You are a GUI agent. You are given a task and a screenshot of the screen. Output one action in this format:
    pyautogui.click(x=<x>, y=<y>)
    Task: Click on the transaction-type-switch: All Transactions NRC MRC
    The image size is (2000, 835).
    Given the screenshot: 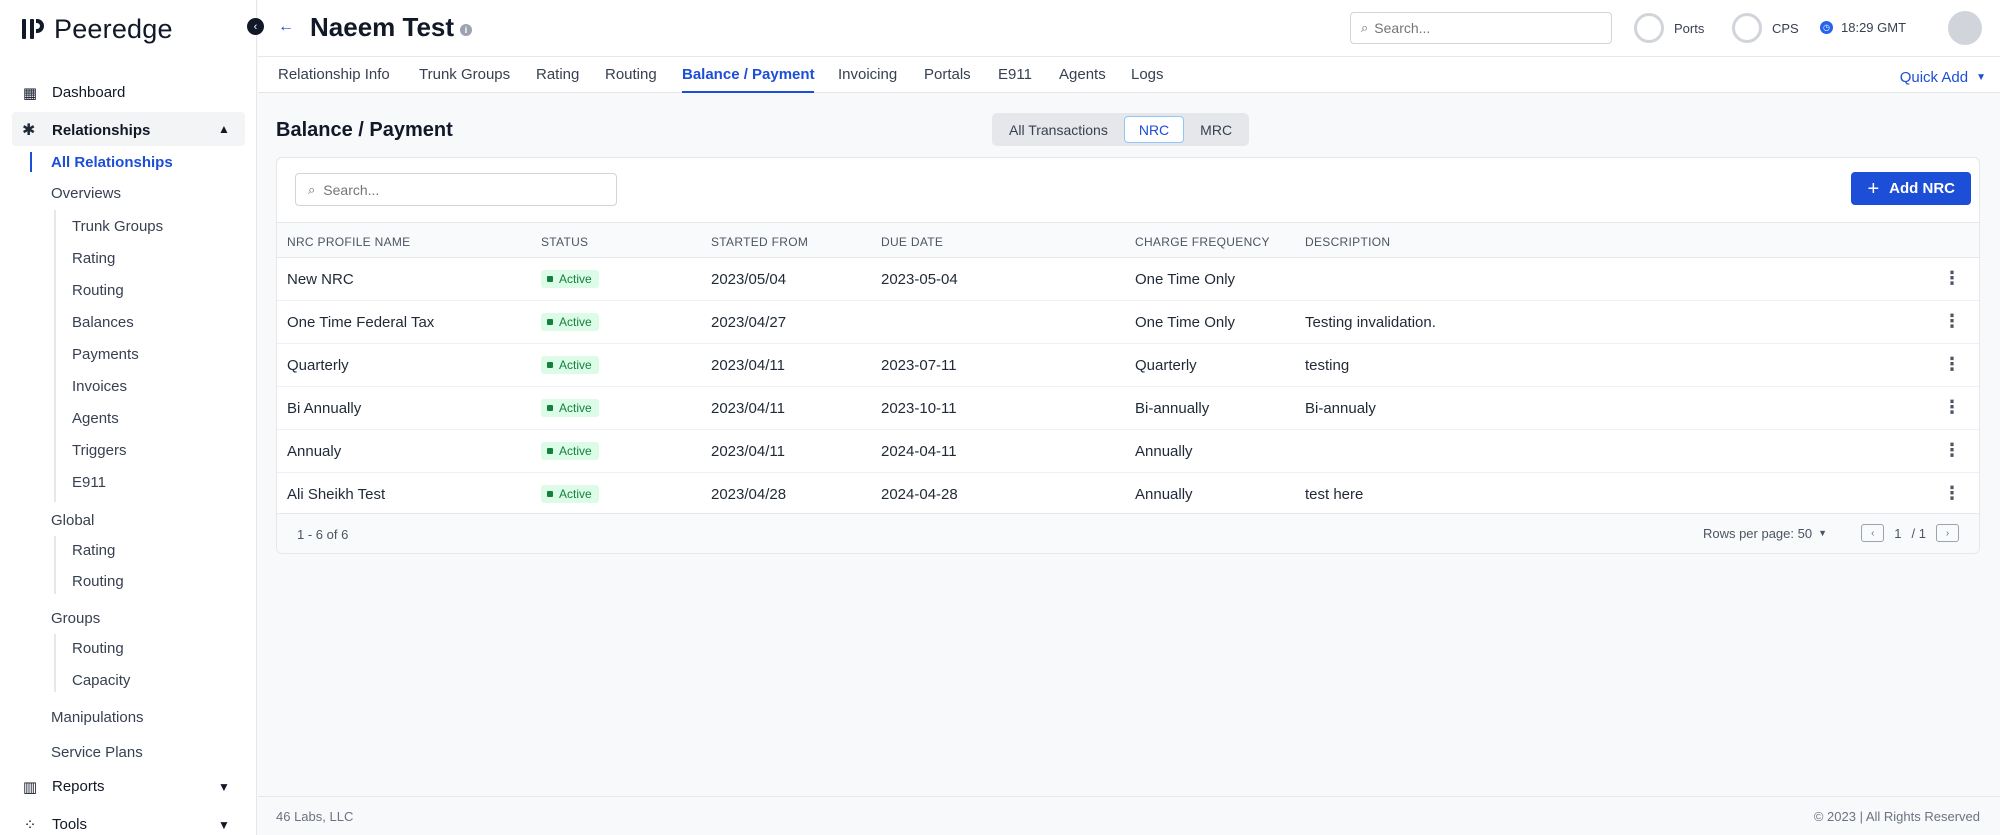 What is the action you would take?
    pyautogui.click(x=1121, y=129)
    